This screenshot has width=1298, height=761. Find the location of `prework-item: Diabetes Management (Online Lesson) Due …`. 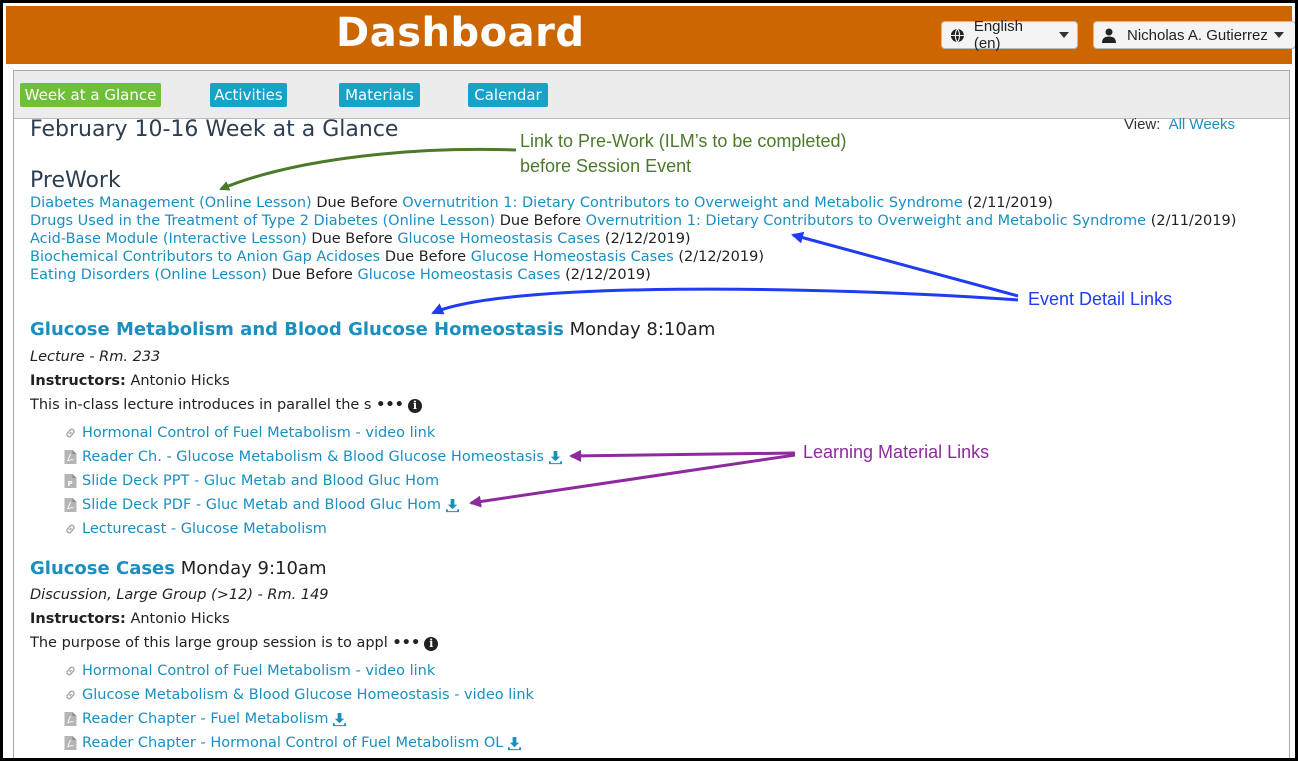

prework-item: Diabetes Management (Online Lesson) Due … is located at coordinates (633, 203).